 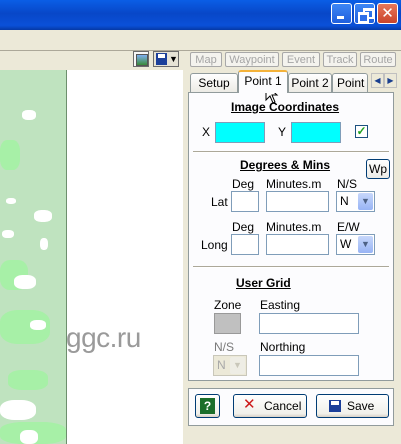 What do you see at coordinates (214, 82) in the screenshot?
I see `tab-setup: Setup` at bounding box center [214, 82].